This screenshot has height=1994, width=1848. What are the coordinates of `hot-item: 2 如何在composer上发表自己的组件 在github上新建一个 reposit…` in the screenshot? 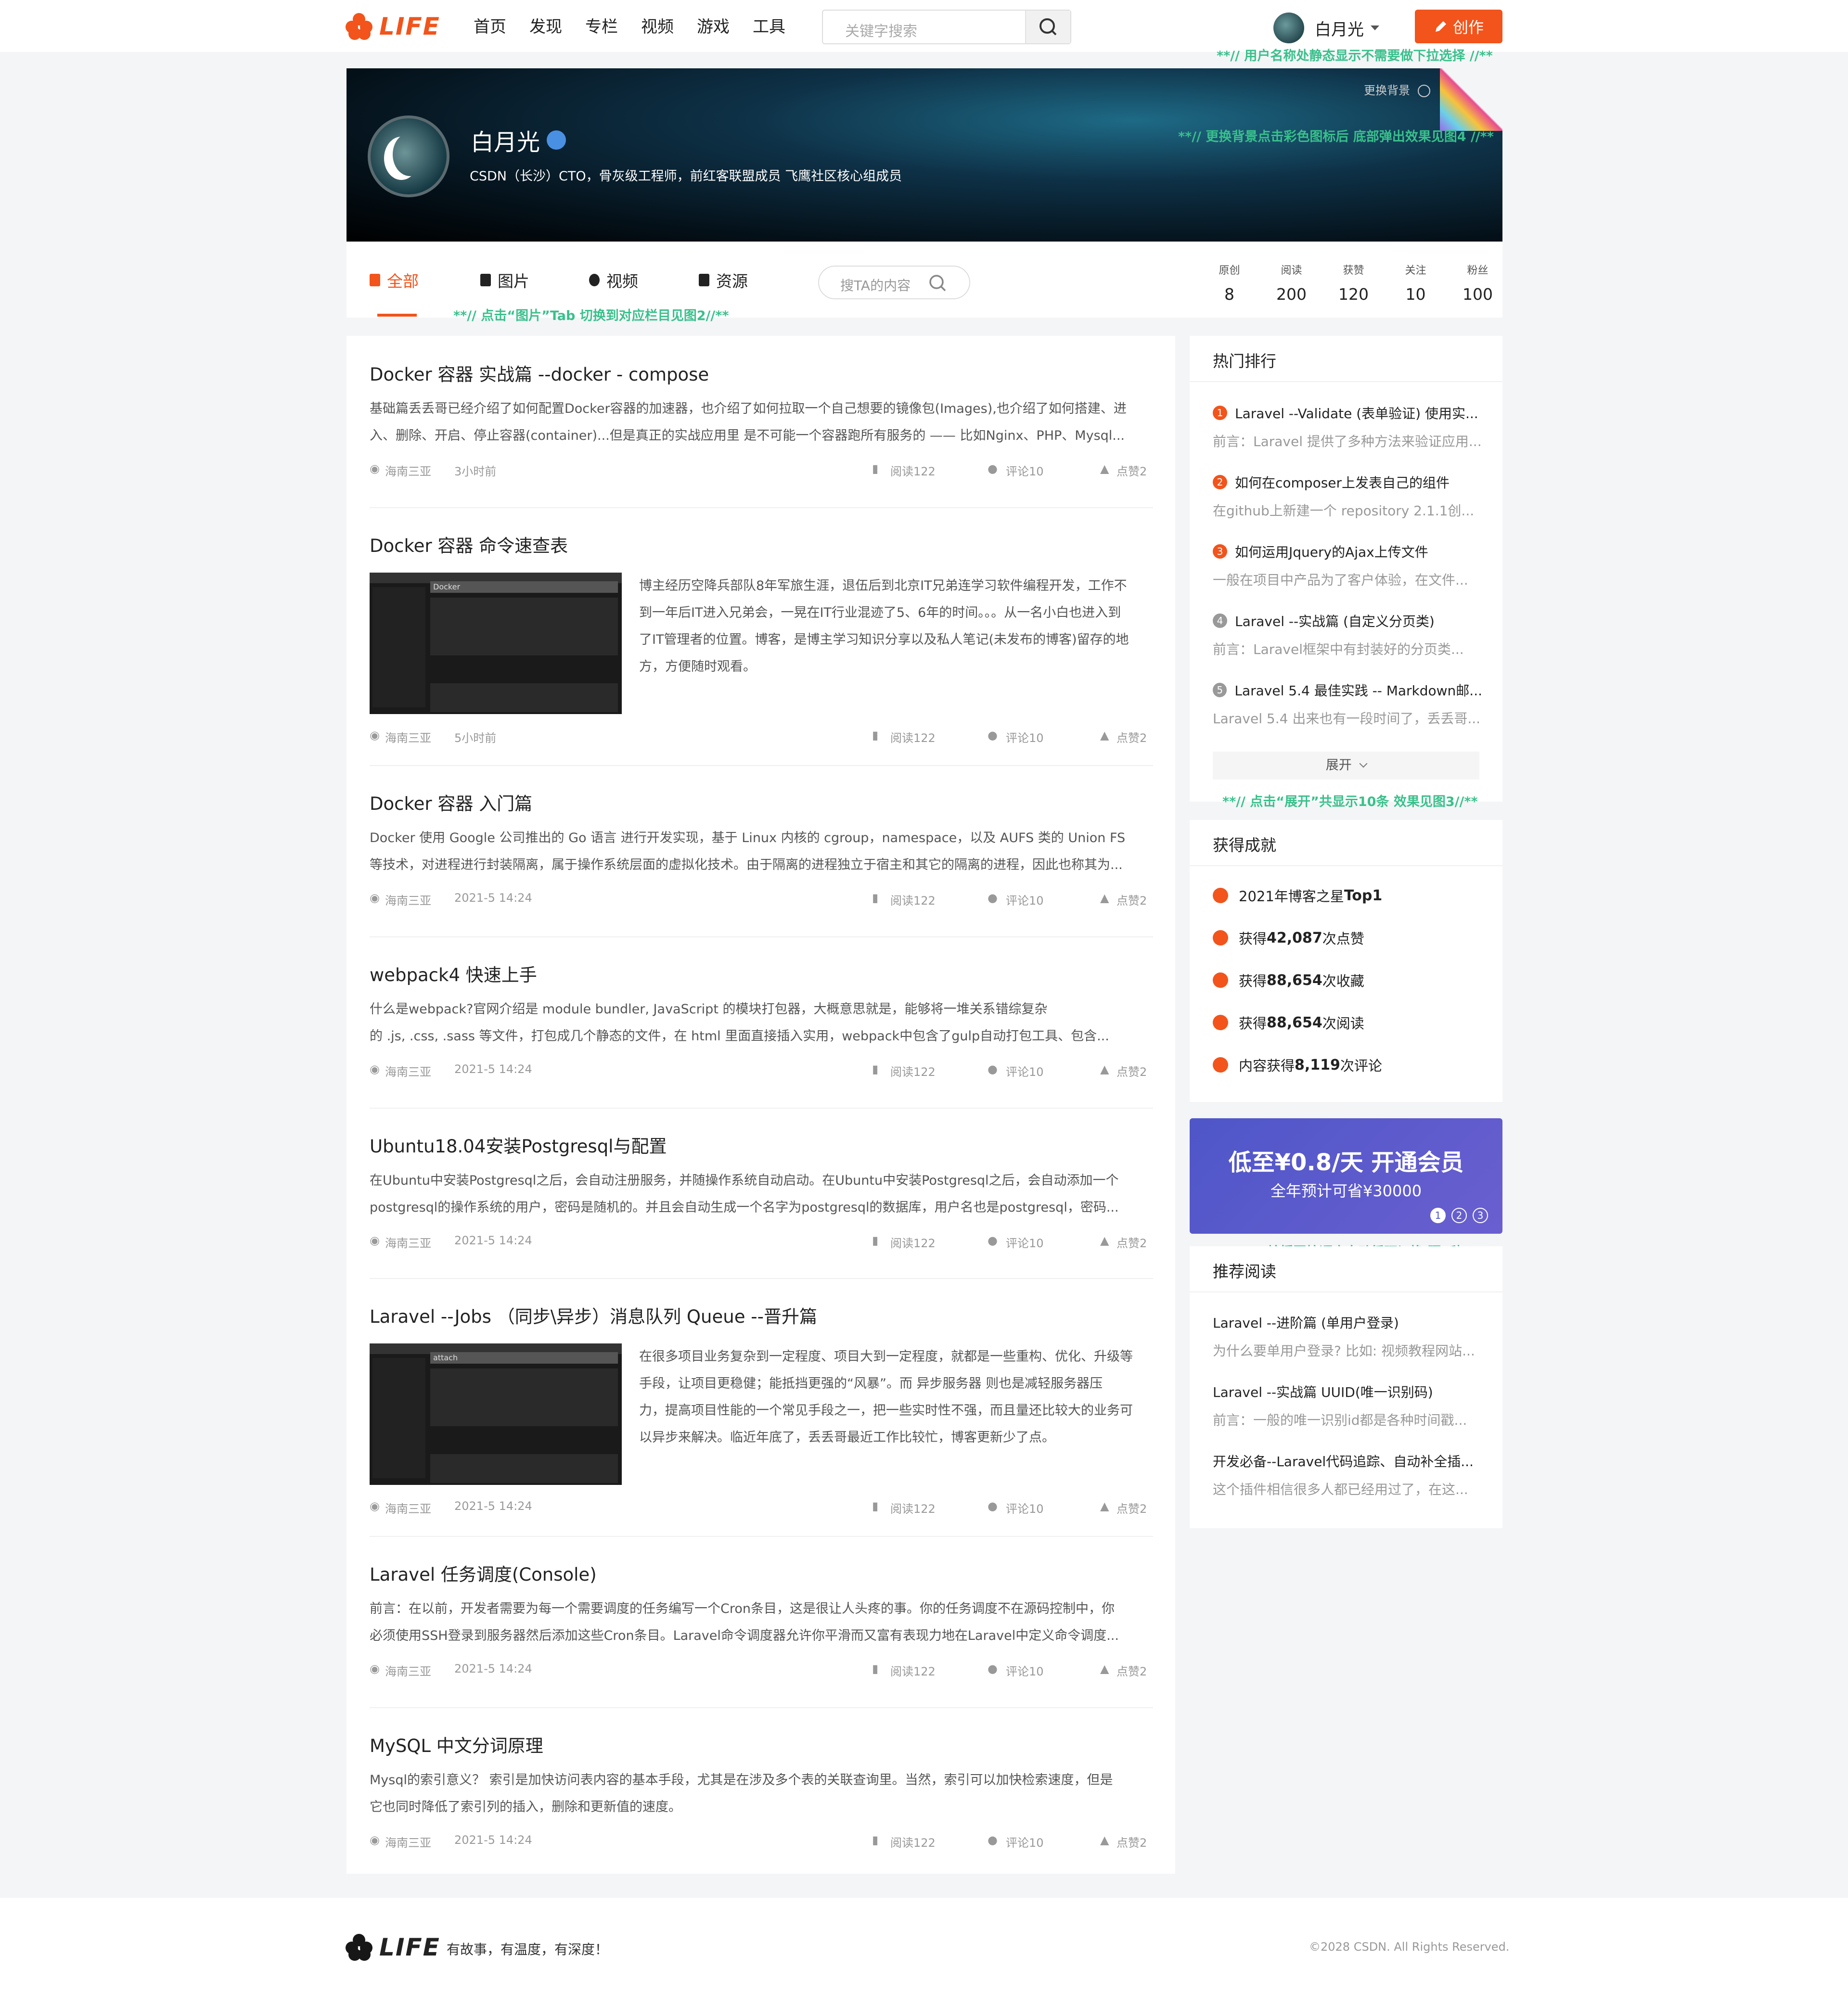 It's located at (1347, 496).